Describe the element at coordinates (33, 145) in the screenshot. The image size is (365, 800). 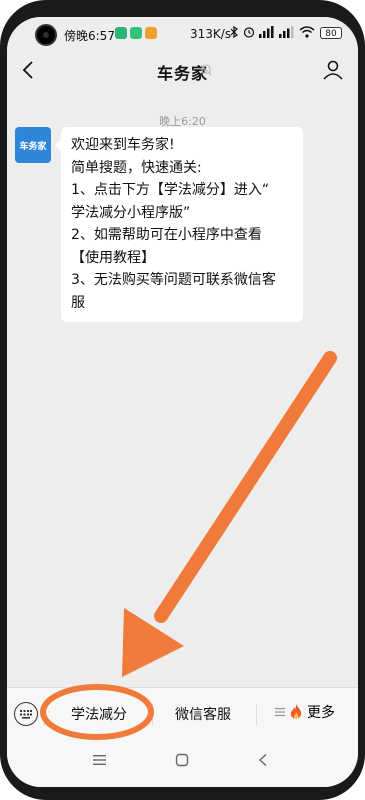
I see `avatar: 车务家` at that location.